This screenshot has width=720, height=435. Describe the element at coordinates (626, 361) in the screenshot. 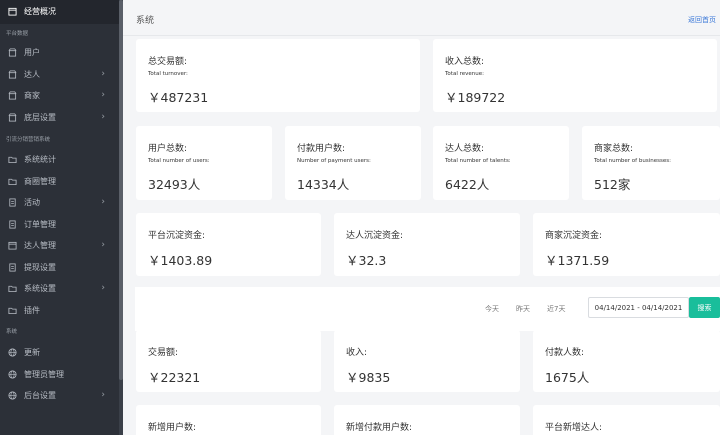

I see `card-period-payers: 付款人数: 1675人` at that location.